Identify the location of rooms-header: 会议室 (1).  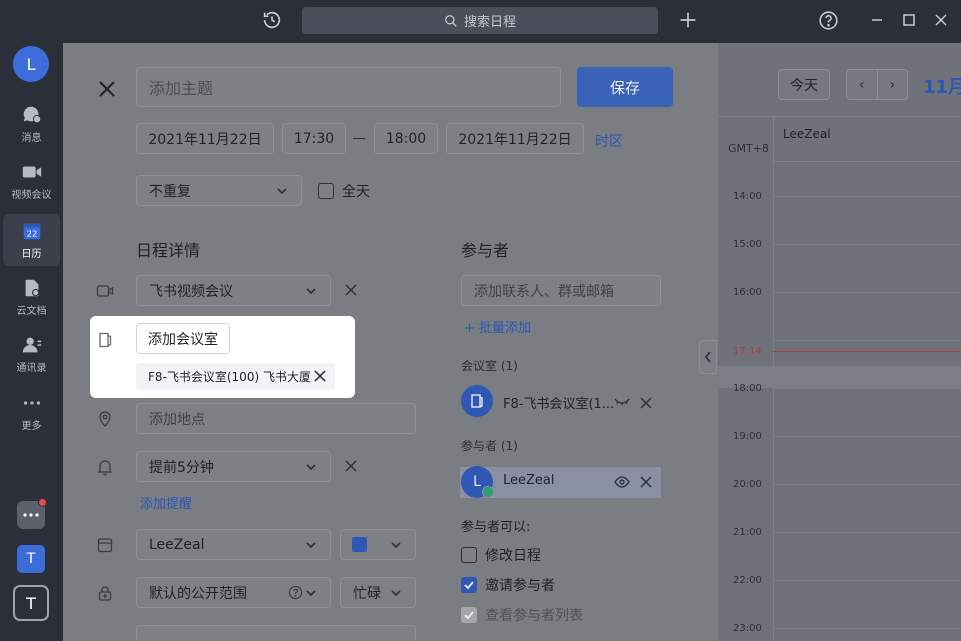
(489, 366).